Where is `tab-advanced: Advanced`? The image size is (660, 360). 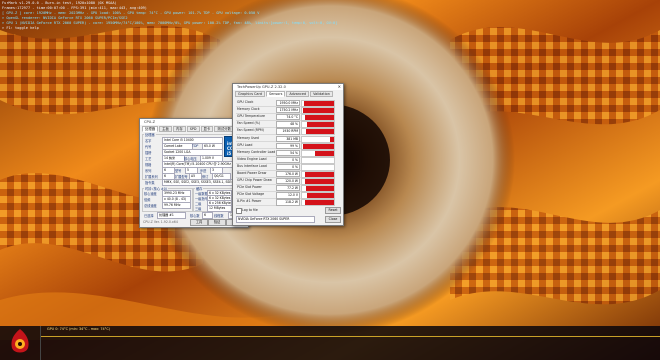
tab-advanced: Advanced is located at coordinates (298, 94).